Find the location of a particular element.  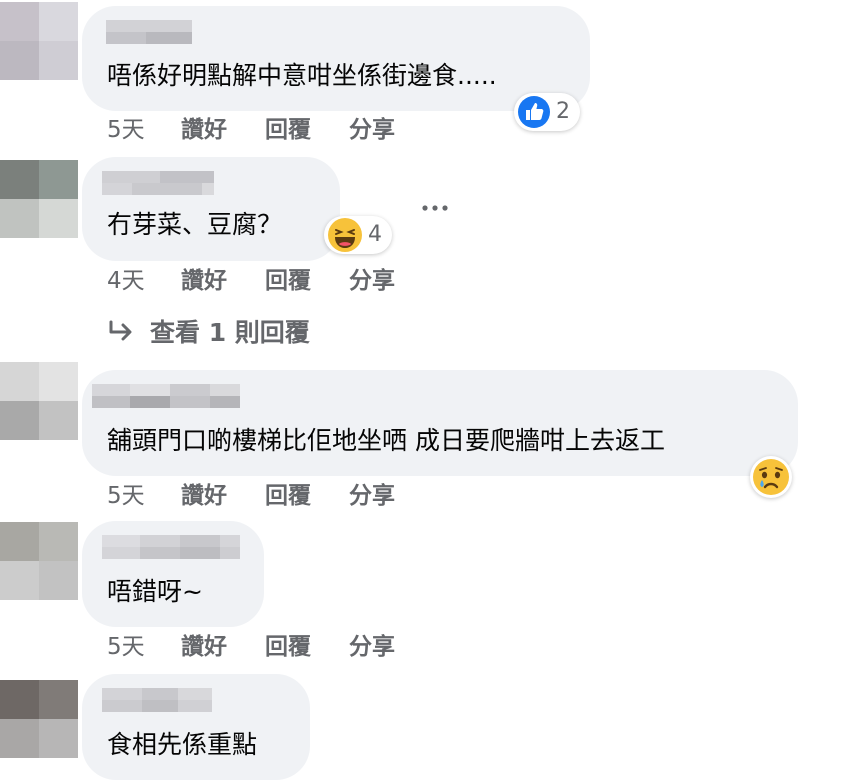

view-replies-label: 查看 1 則回覆 is located at coordinates (230, 332).